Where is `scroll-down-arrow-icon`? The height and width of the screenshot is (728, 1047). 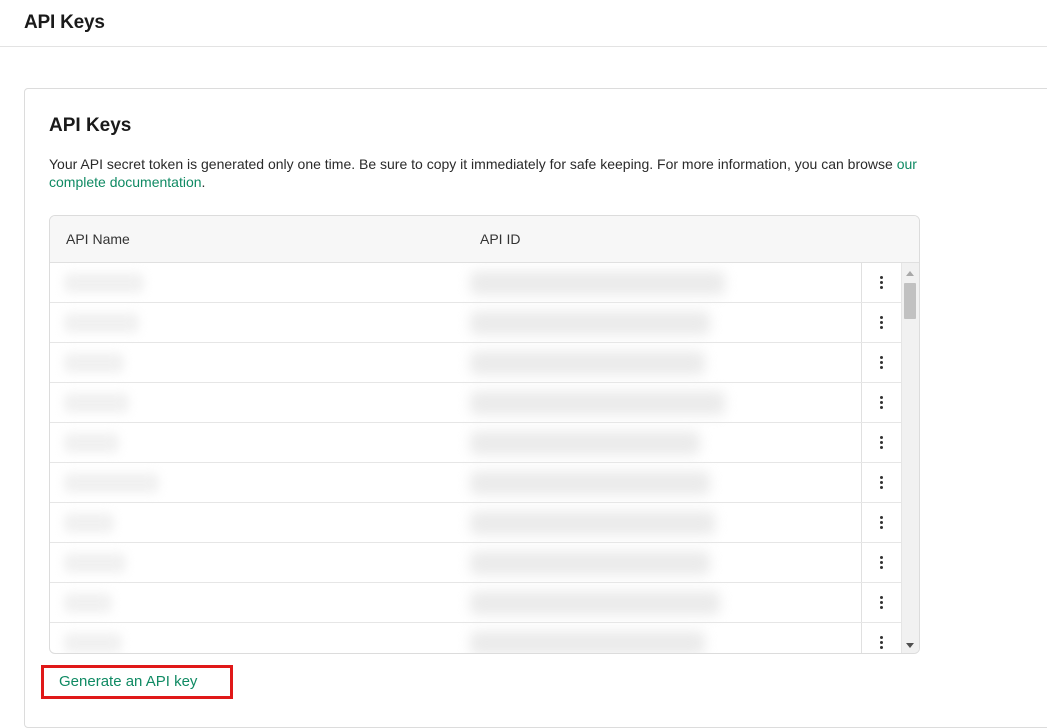 scroll-down-arrow-icon is located at coordinates (910, 645).